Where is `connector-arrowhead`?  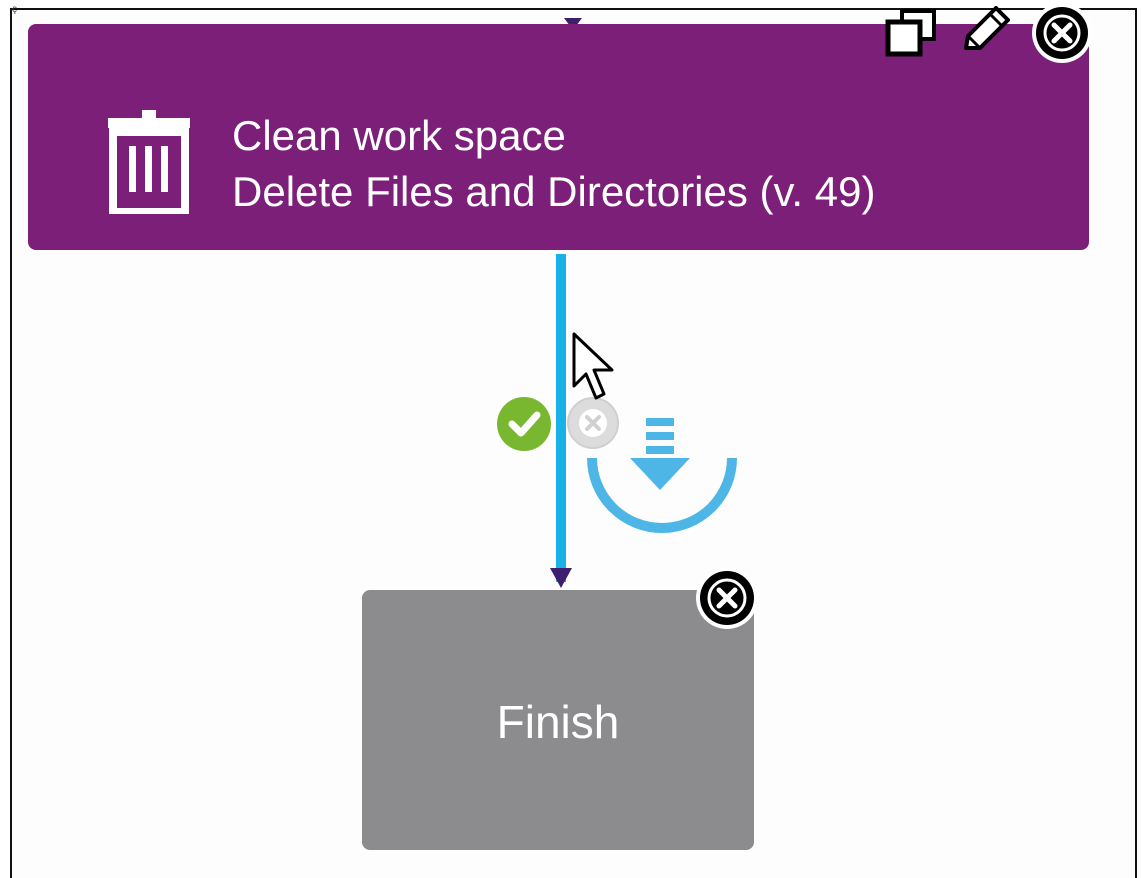 connector-arrowhead is located at coordinates (561, 578).